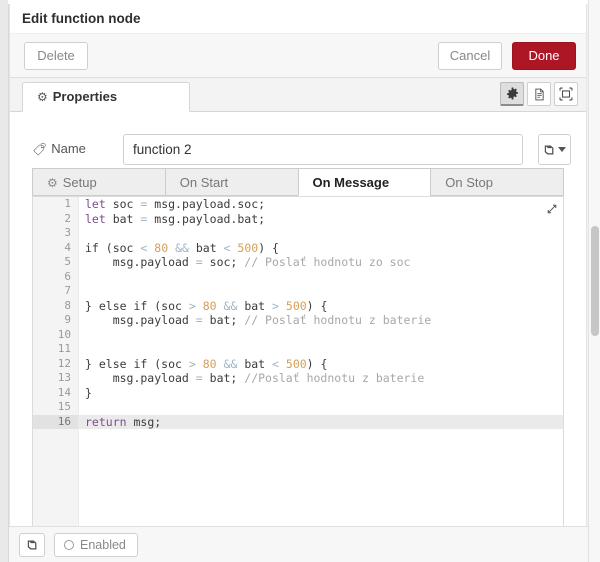 The height and width of the screenshot is (562, 600). Describe the element at coordinates (137, 305) in the screenshot. I see `code-token-pln: } else if (soc` at that location.